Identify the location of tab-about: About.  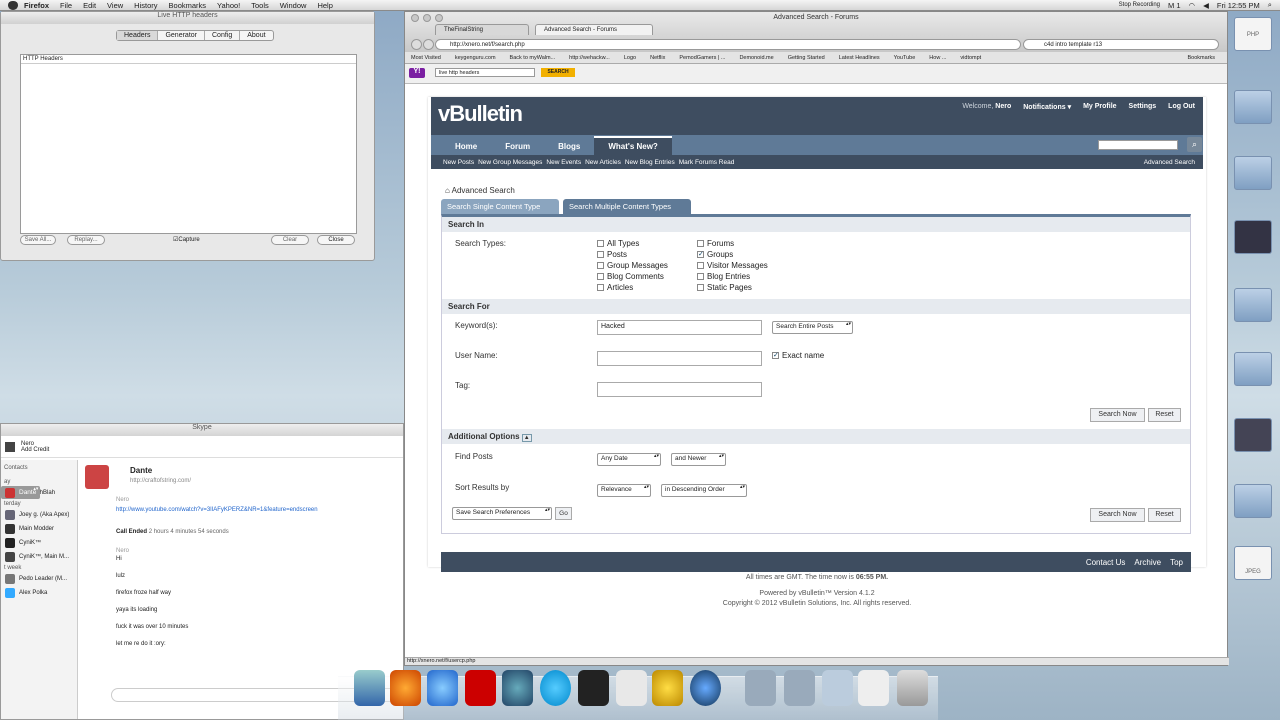
(256, 35).